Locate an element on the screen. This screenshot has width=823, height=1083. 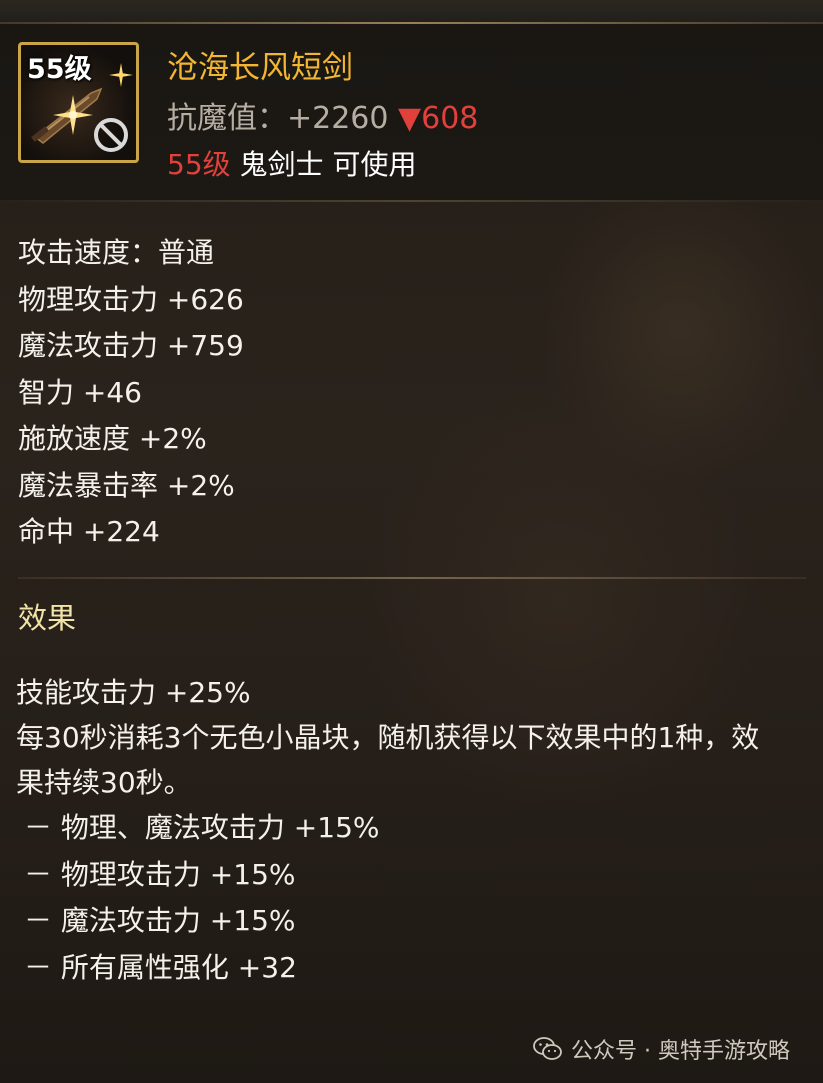
item-icon-slot: 55级 is located at coordinates (78, 102).